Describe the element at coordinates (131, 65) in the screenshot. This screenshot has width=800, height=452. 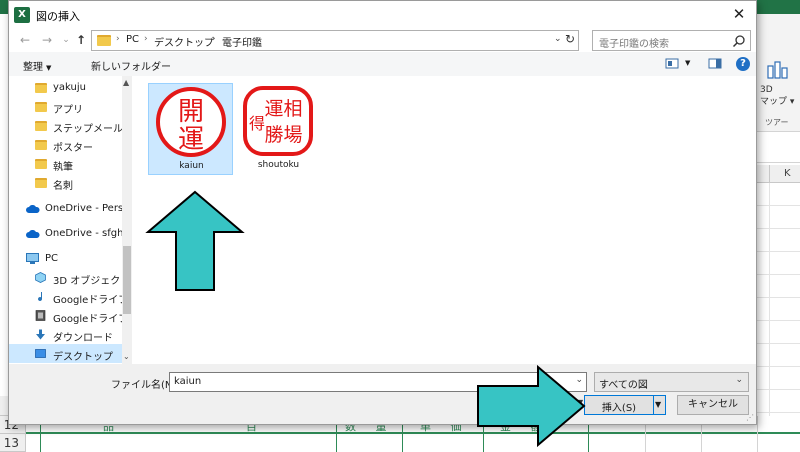
I see `new-folder-button: 新しいフォルダー` at that location.